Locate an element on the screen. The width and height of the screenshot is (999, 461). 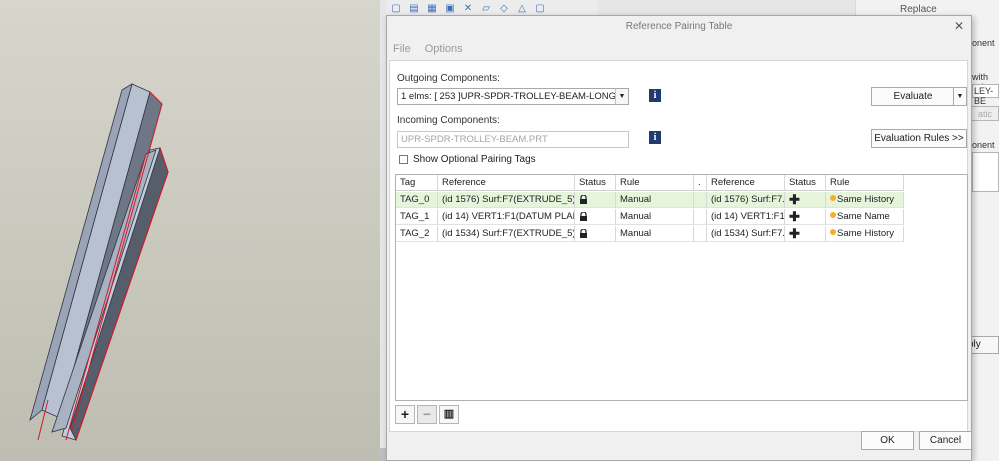
dialog-title: Reference Pairing Table is located at coordinates (679, 26).